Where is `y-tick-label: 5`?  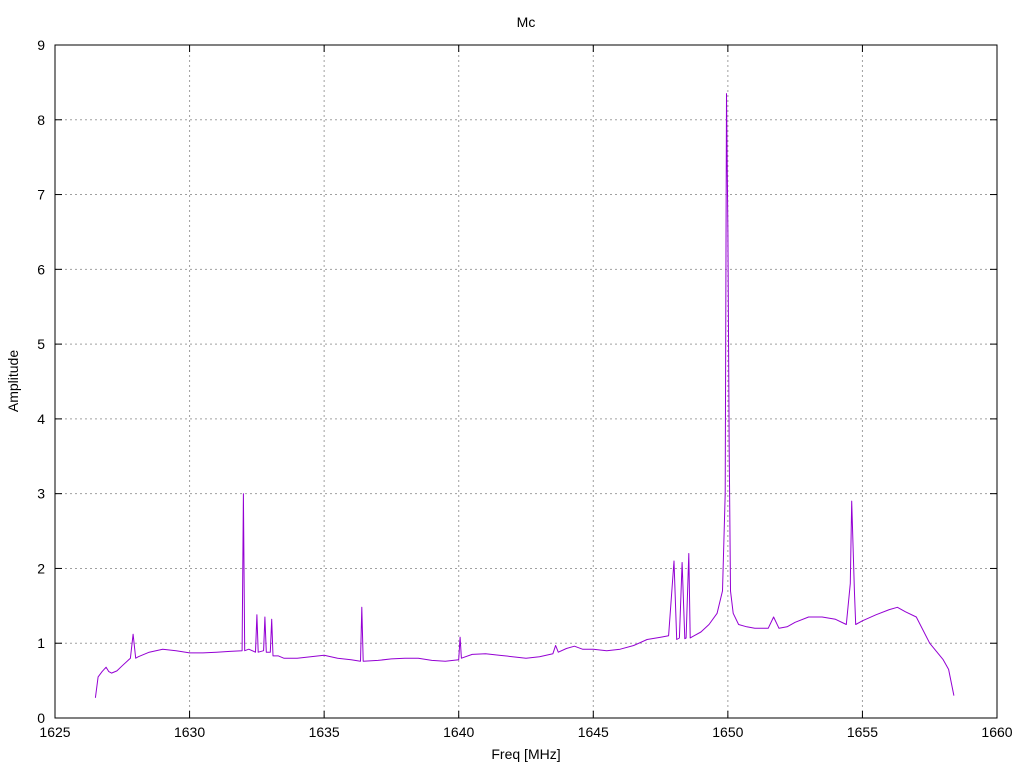
y-tick-label: 5 is located at coordinates (41, 344).